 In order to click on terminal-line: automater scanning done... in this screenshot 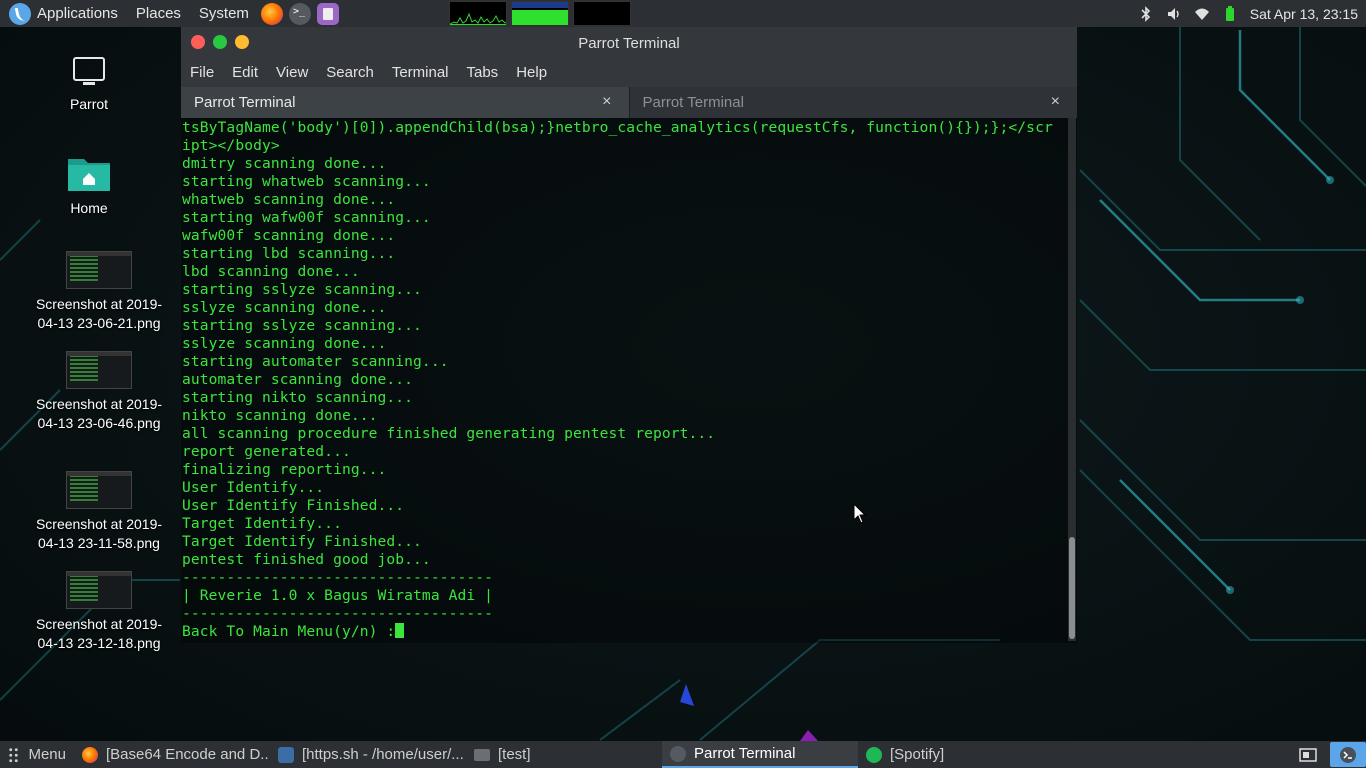, I will do `click(298, 379)`.